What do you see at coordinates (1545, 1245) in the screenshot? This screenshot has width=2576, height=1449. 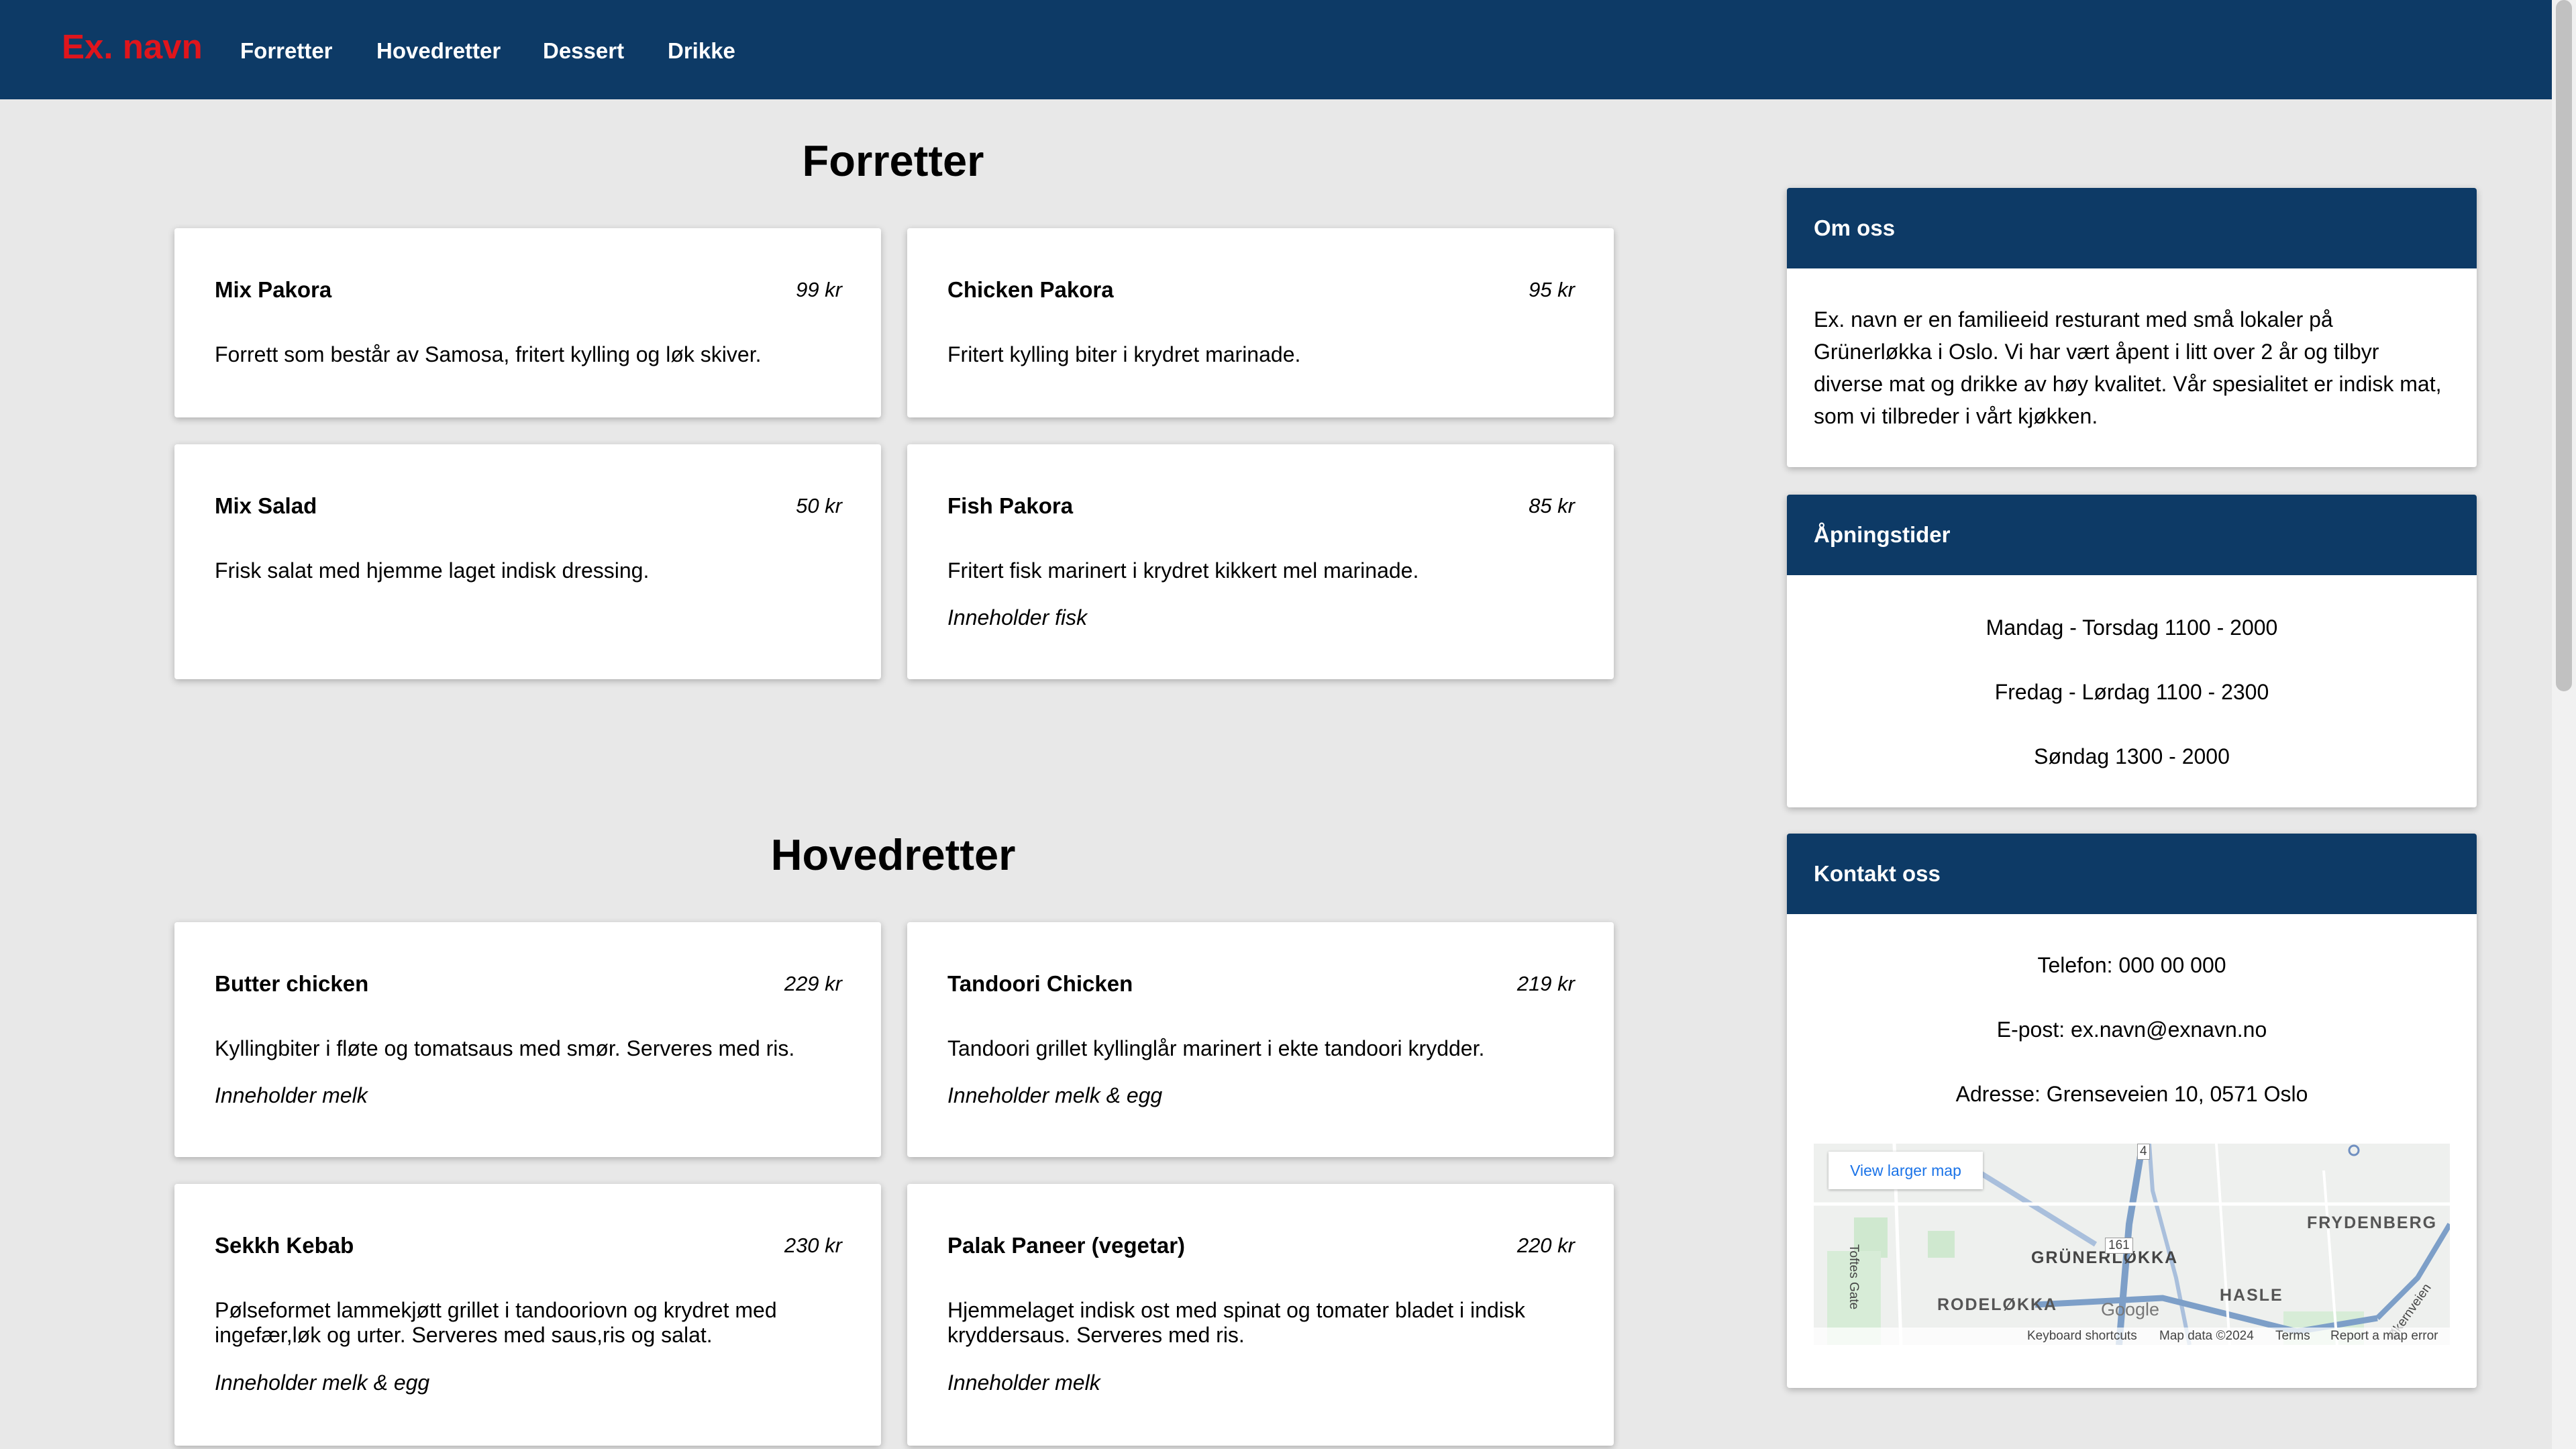 I see `dish-price: 220 kr` at bounding box center [1545, 1245].